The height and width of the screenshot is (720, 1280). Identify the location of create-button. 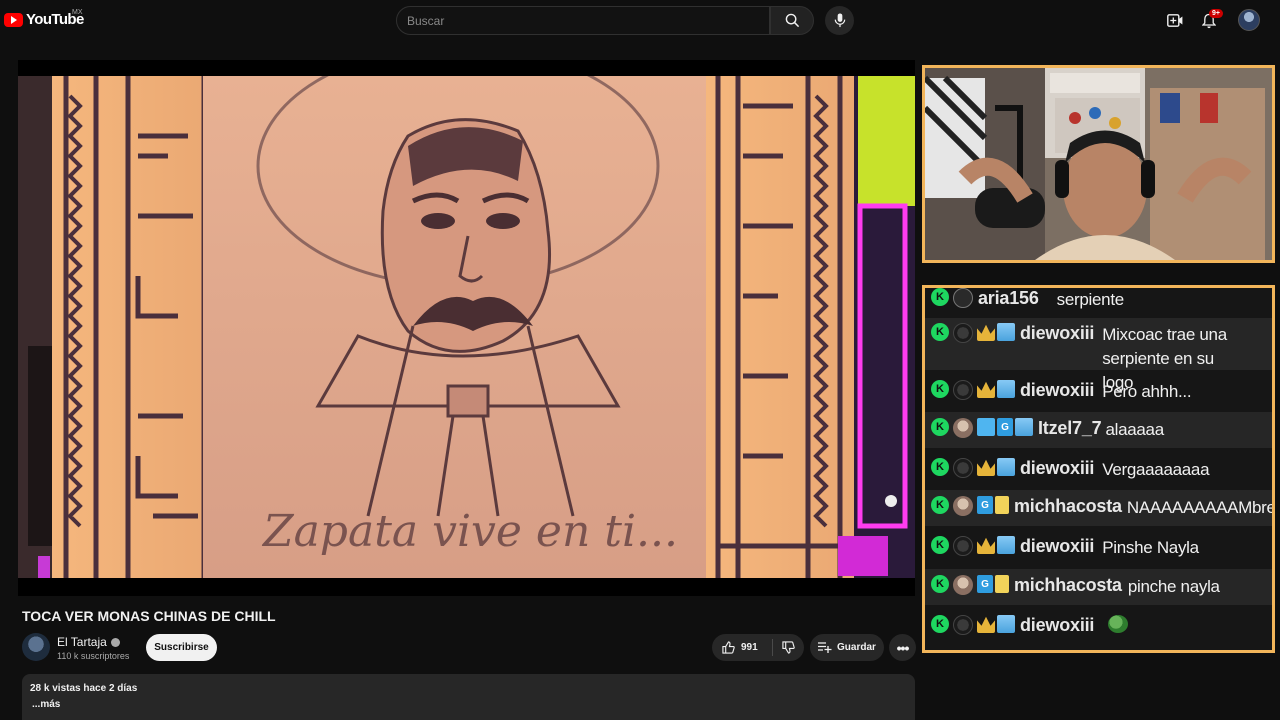
(1175, 20).